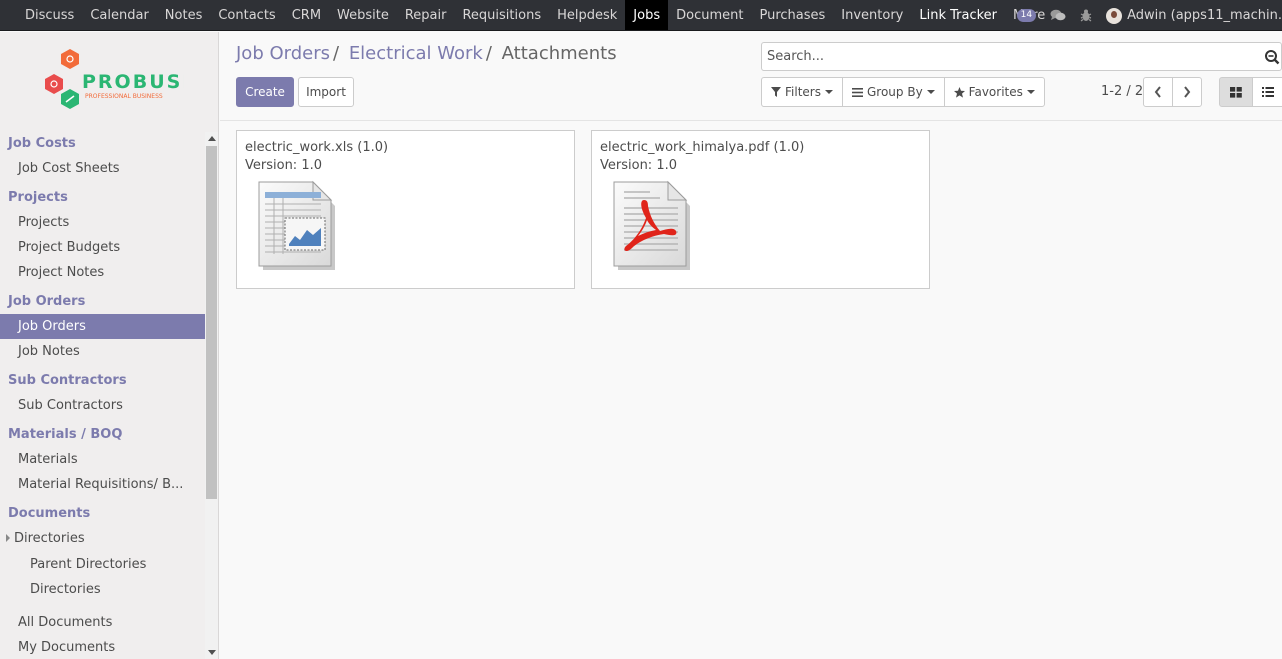 This screenshot has width=1282, height=659. What do you see at coordinates (872, 15) in the screenshot?
I see `menu-inventory: Inventory` at bounding box center [872, 15].